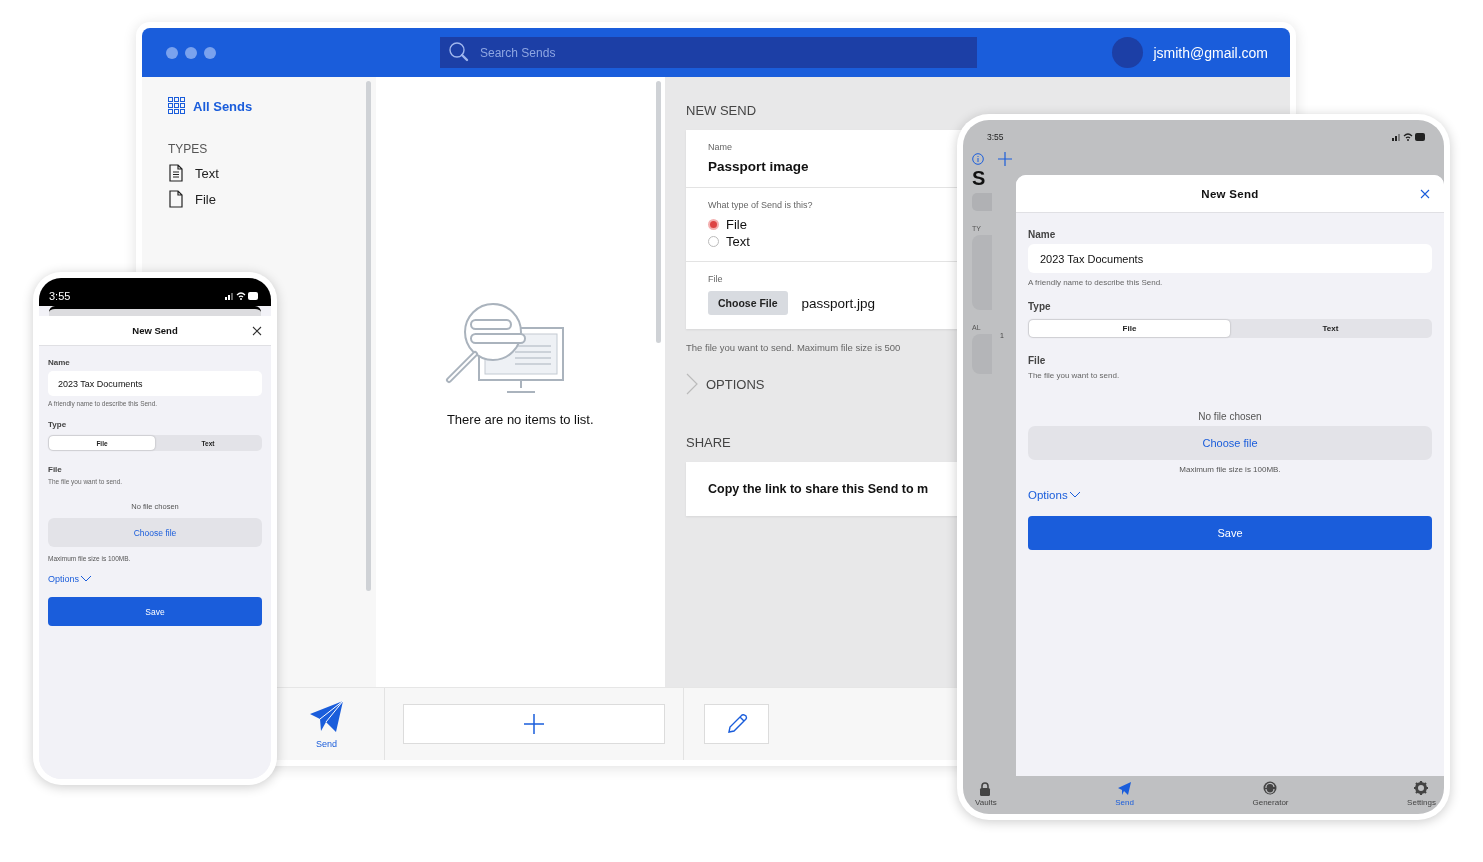  I want to click on helper-text: Maximum file size is 100MB., so click(1230, 469).